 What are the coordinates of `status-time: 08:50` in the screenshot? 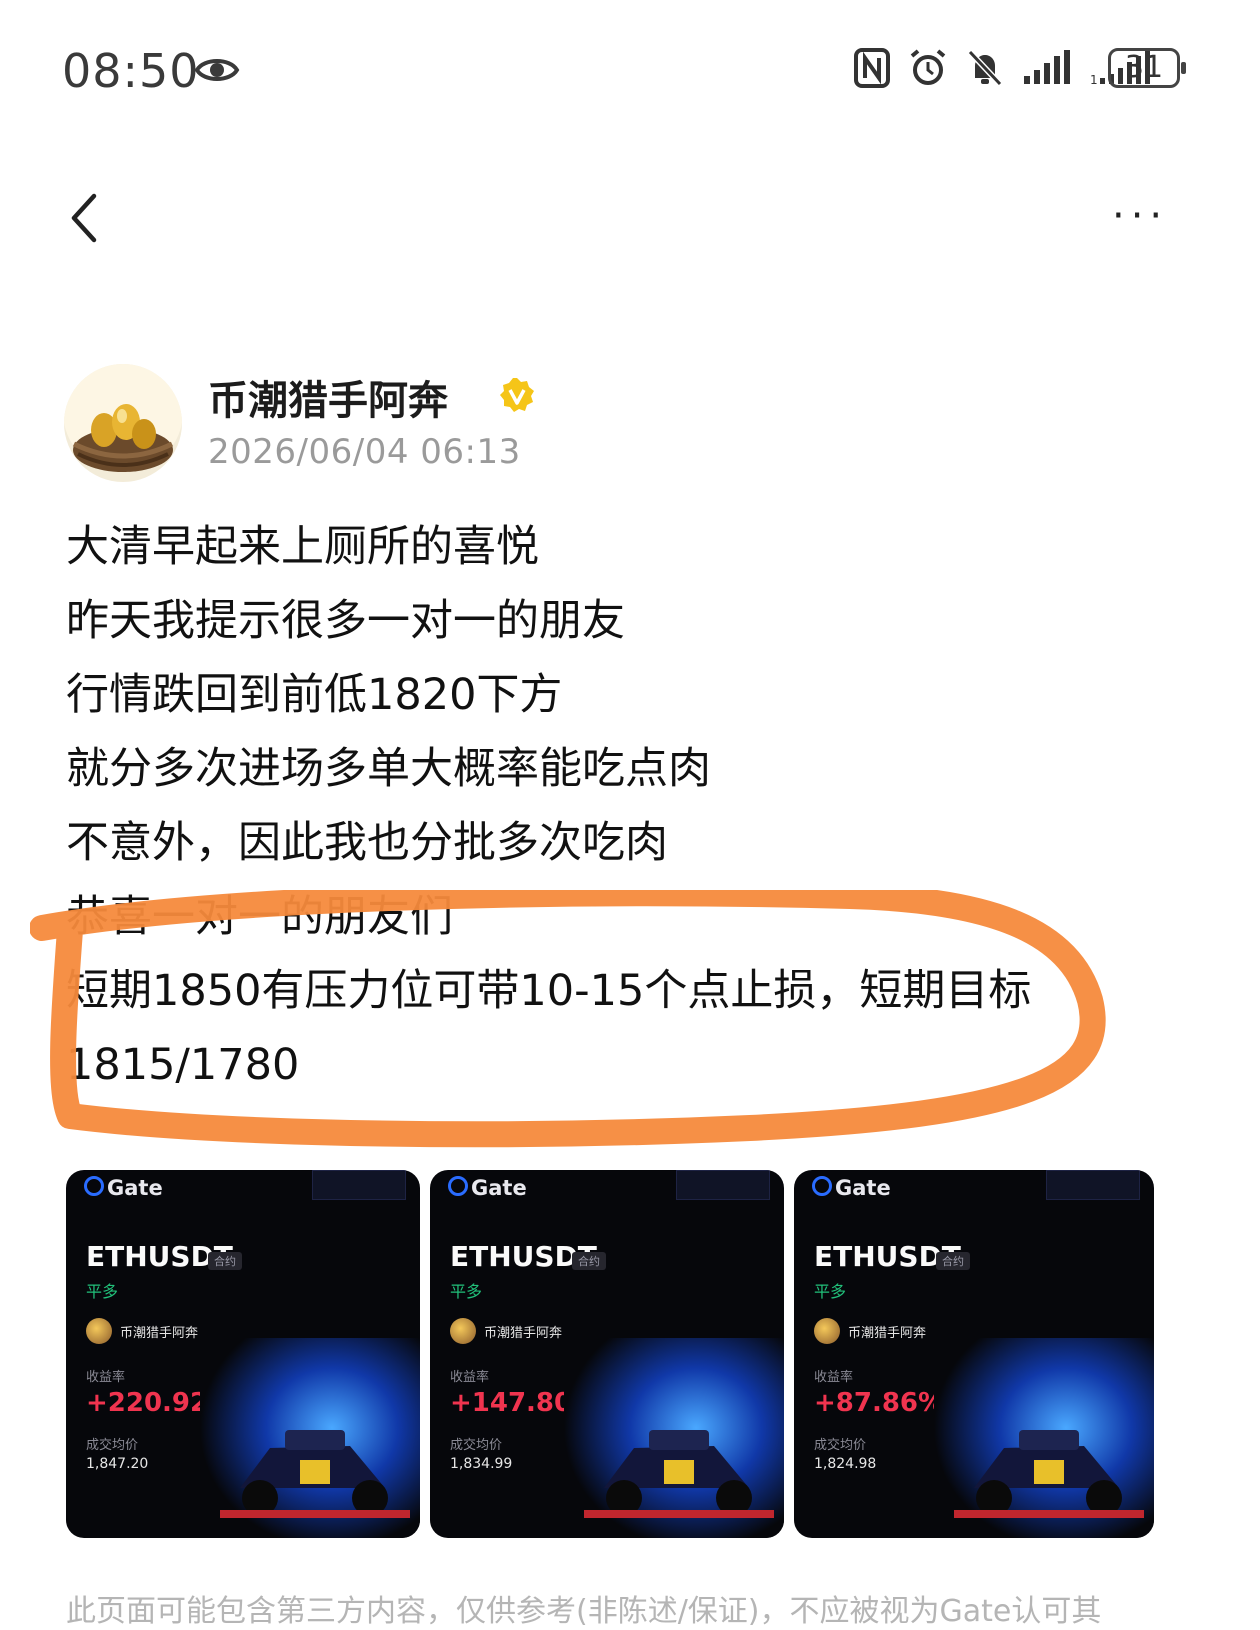 It's located at (131, 71).